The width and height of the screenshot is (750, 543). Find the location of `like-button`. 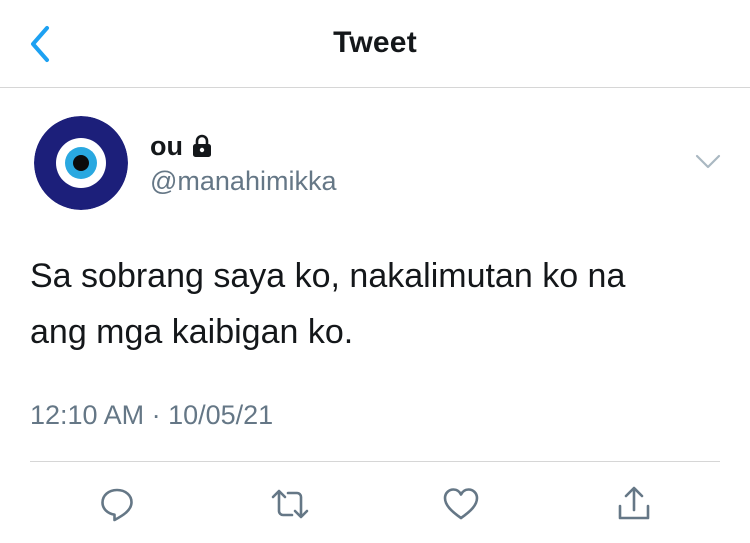

like-button is located at coordinates (461, 504).